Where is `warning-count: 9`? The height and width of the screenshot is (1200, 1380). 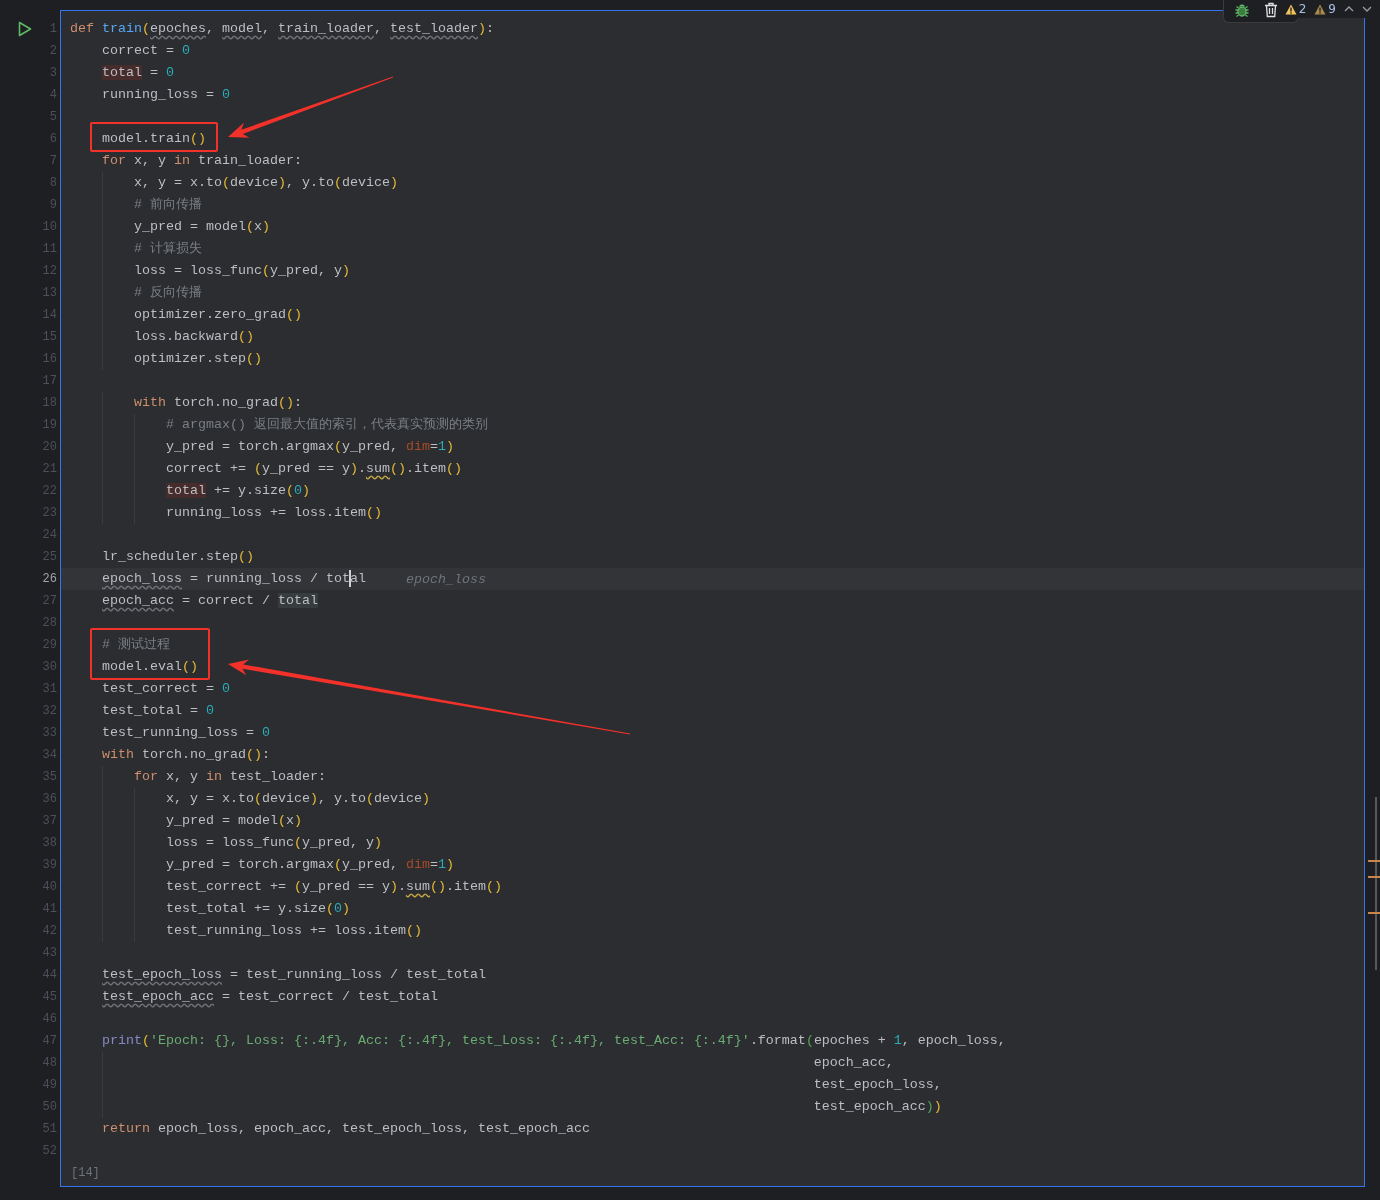
warning-count: 9 is located at coordinates (1325, 9).